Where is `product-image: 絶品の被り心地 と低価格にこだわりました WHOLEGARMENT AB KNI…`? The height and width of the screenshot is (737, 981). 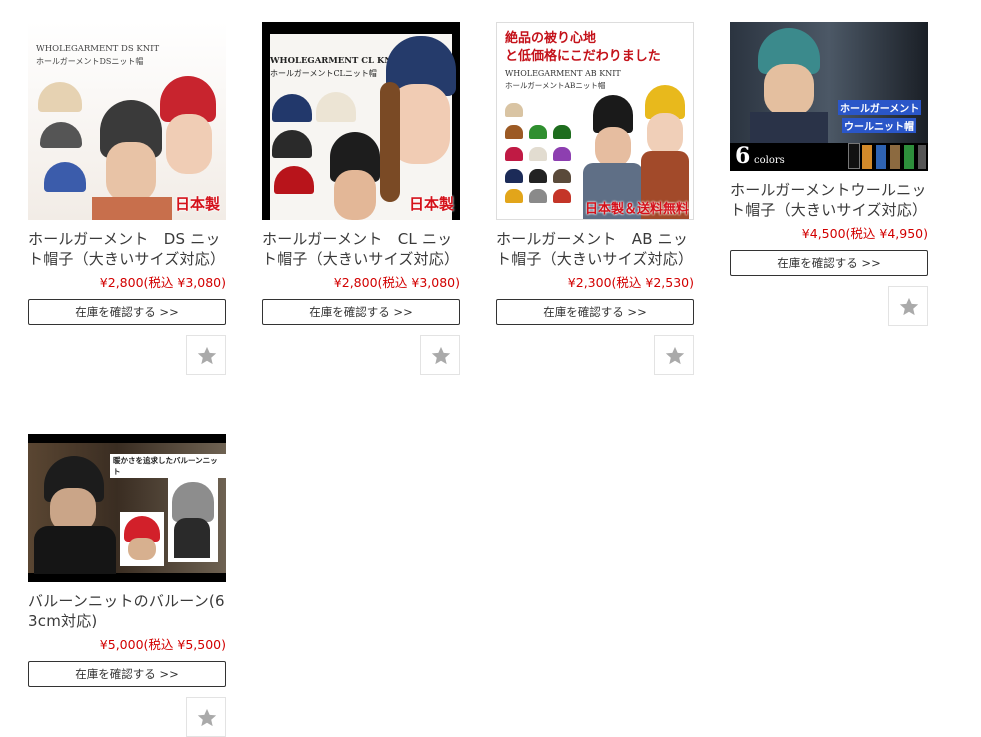 product-image: 絶品の被り心地 と低価格にこだわりました WHOLEGARMENT AB KNI… is located at coordinates (595, 121).